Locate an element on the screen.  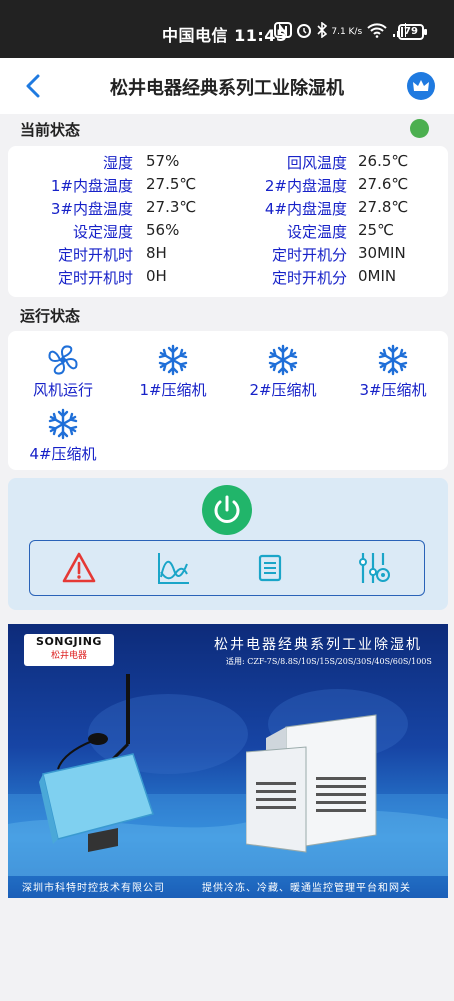
power-button is located at coordinates (227, 510).